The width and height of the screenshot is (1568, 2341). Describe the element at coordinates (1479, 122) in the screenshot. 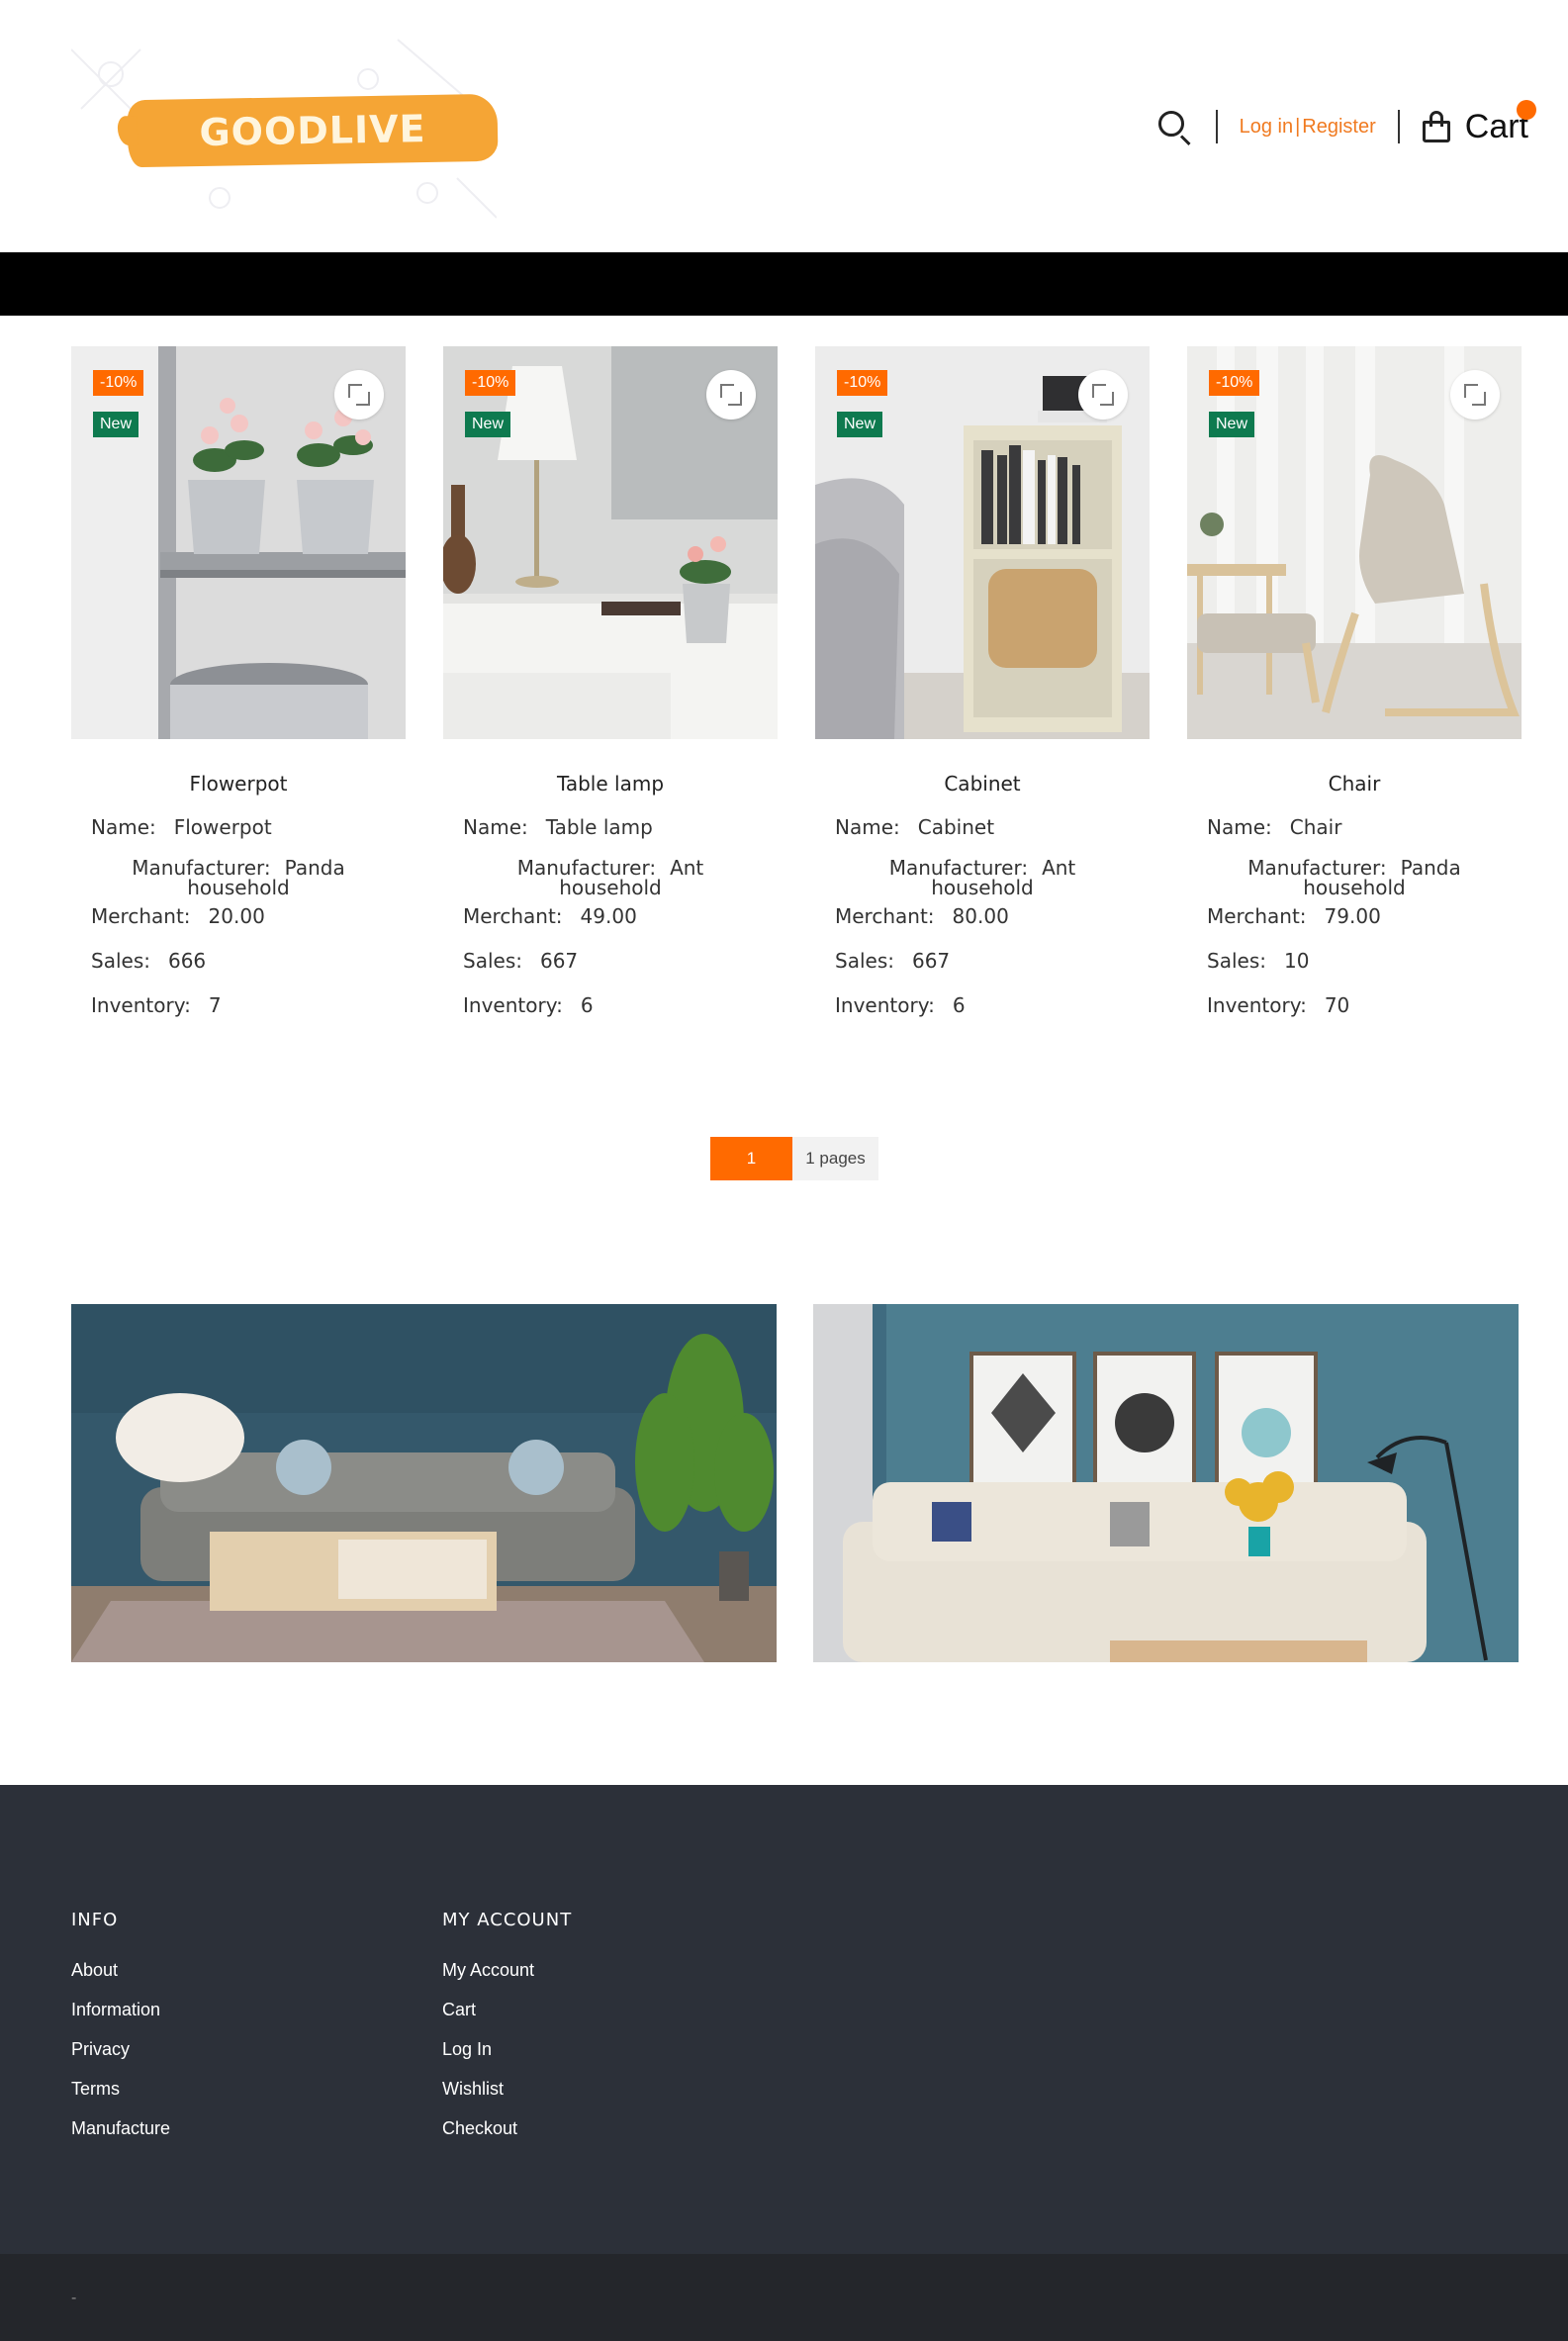

I see `cart-button: Cart` at that location.